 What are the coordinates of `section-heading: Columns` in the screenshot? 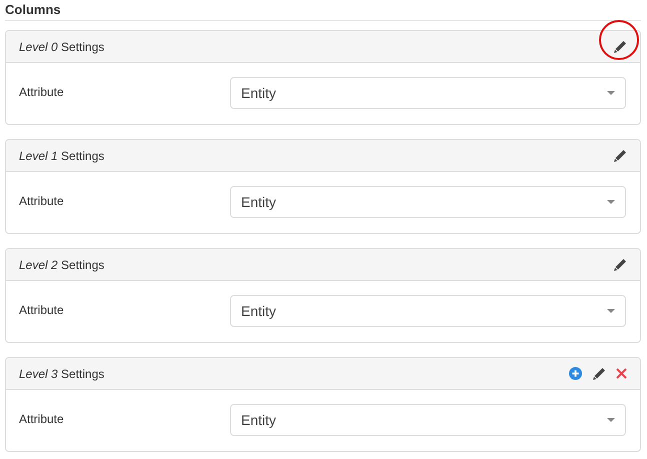 It's located at (323, 11).